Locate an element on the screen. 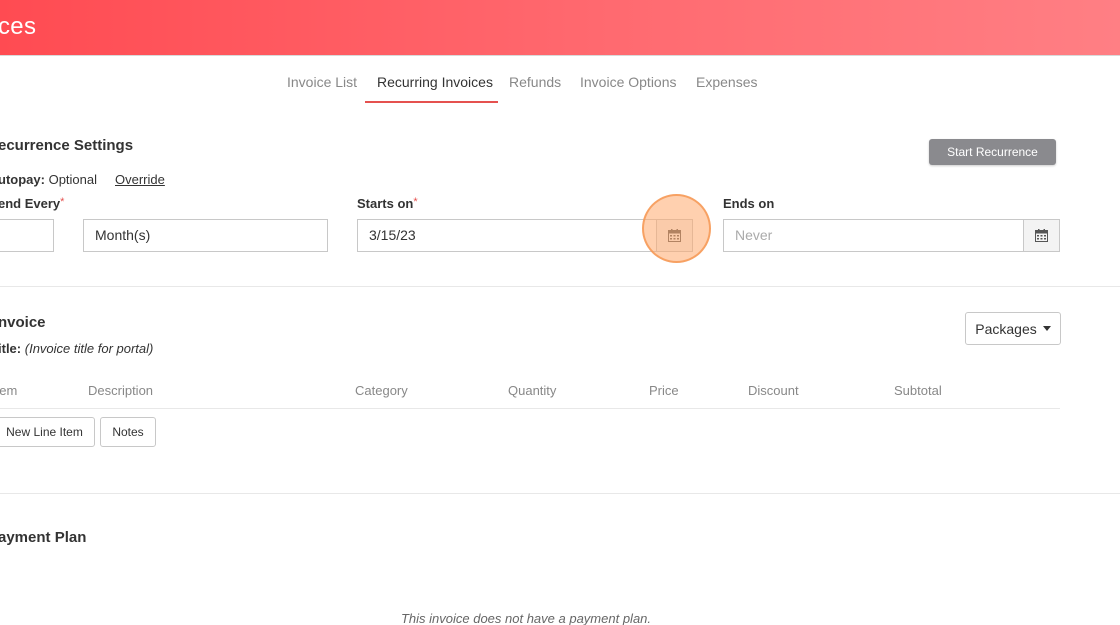  ends-on-calendar-button is located at coordinates (1041, 235).